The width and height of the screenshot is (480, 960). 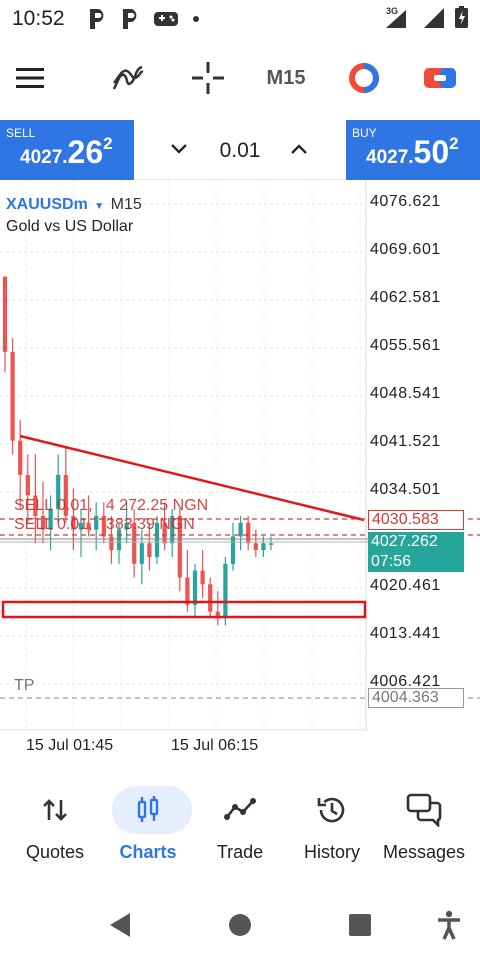 What do you see at coordinates (405, 441) in the screenshot?
I see `price-scale-label: 4041.521` at bounding box center [405, 441].